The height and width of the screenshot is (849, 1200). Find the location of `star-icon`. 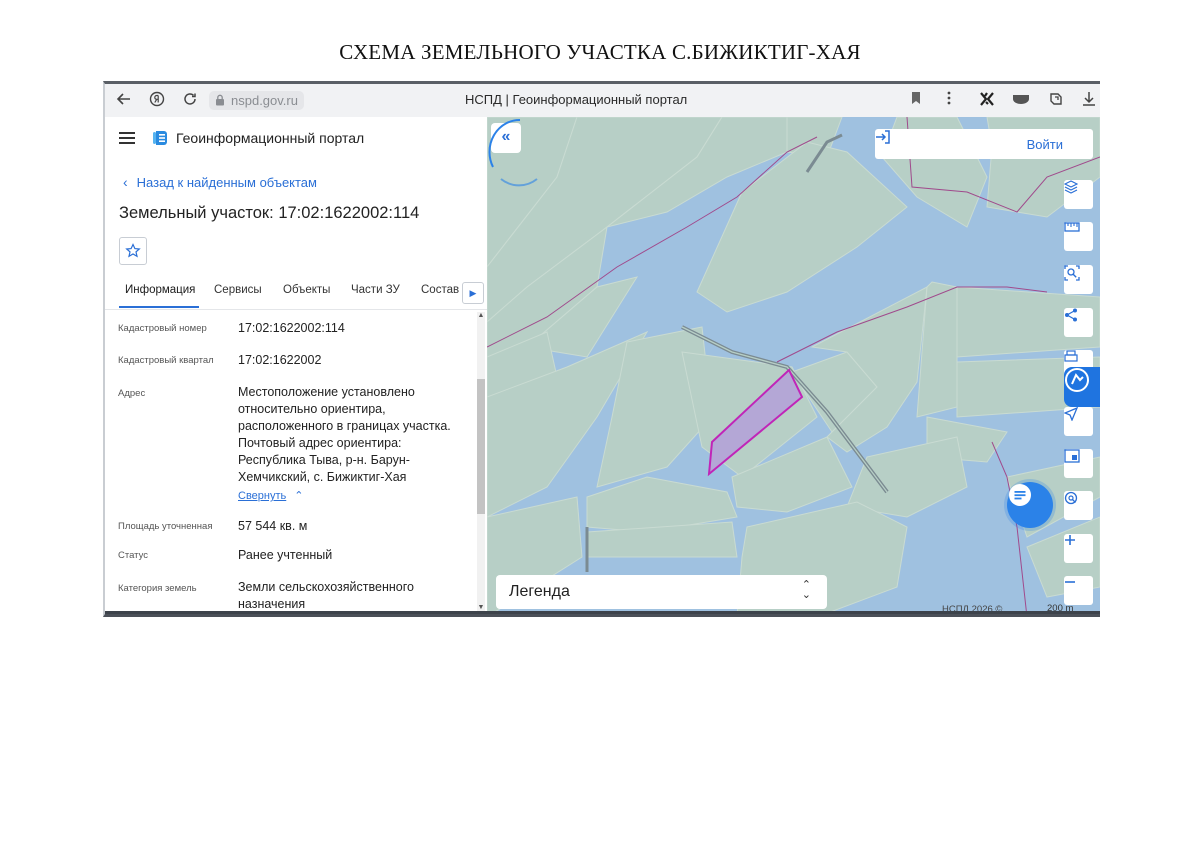

star-icon is located at coordinates (133, 250).